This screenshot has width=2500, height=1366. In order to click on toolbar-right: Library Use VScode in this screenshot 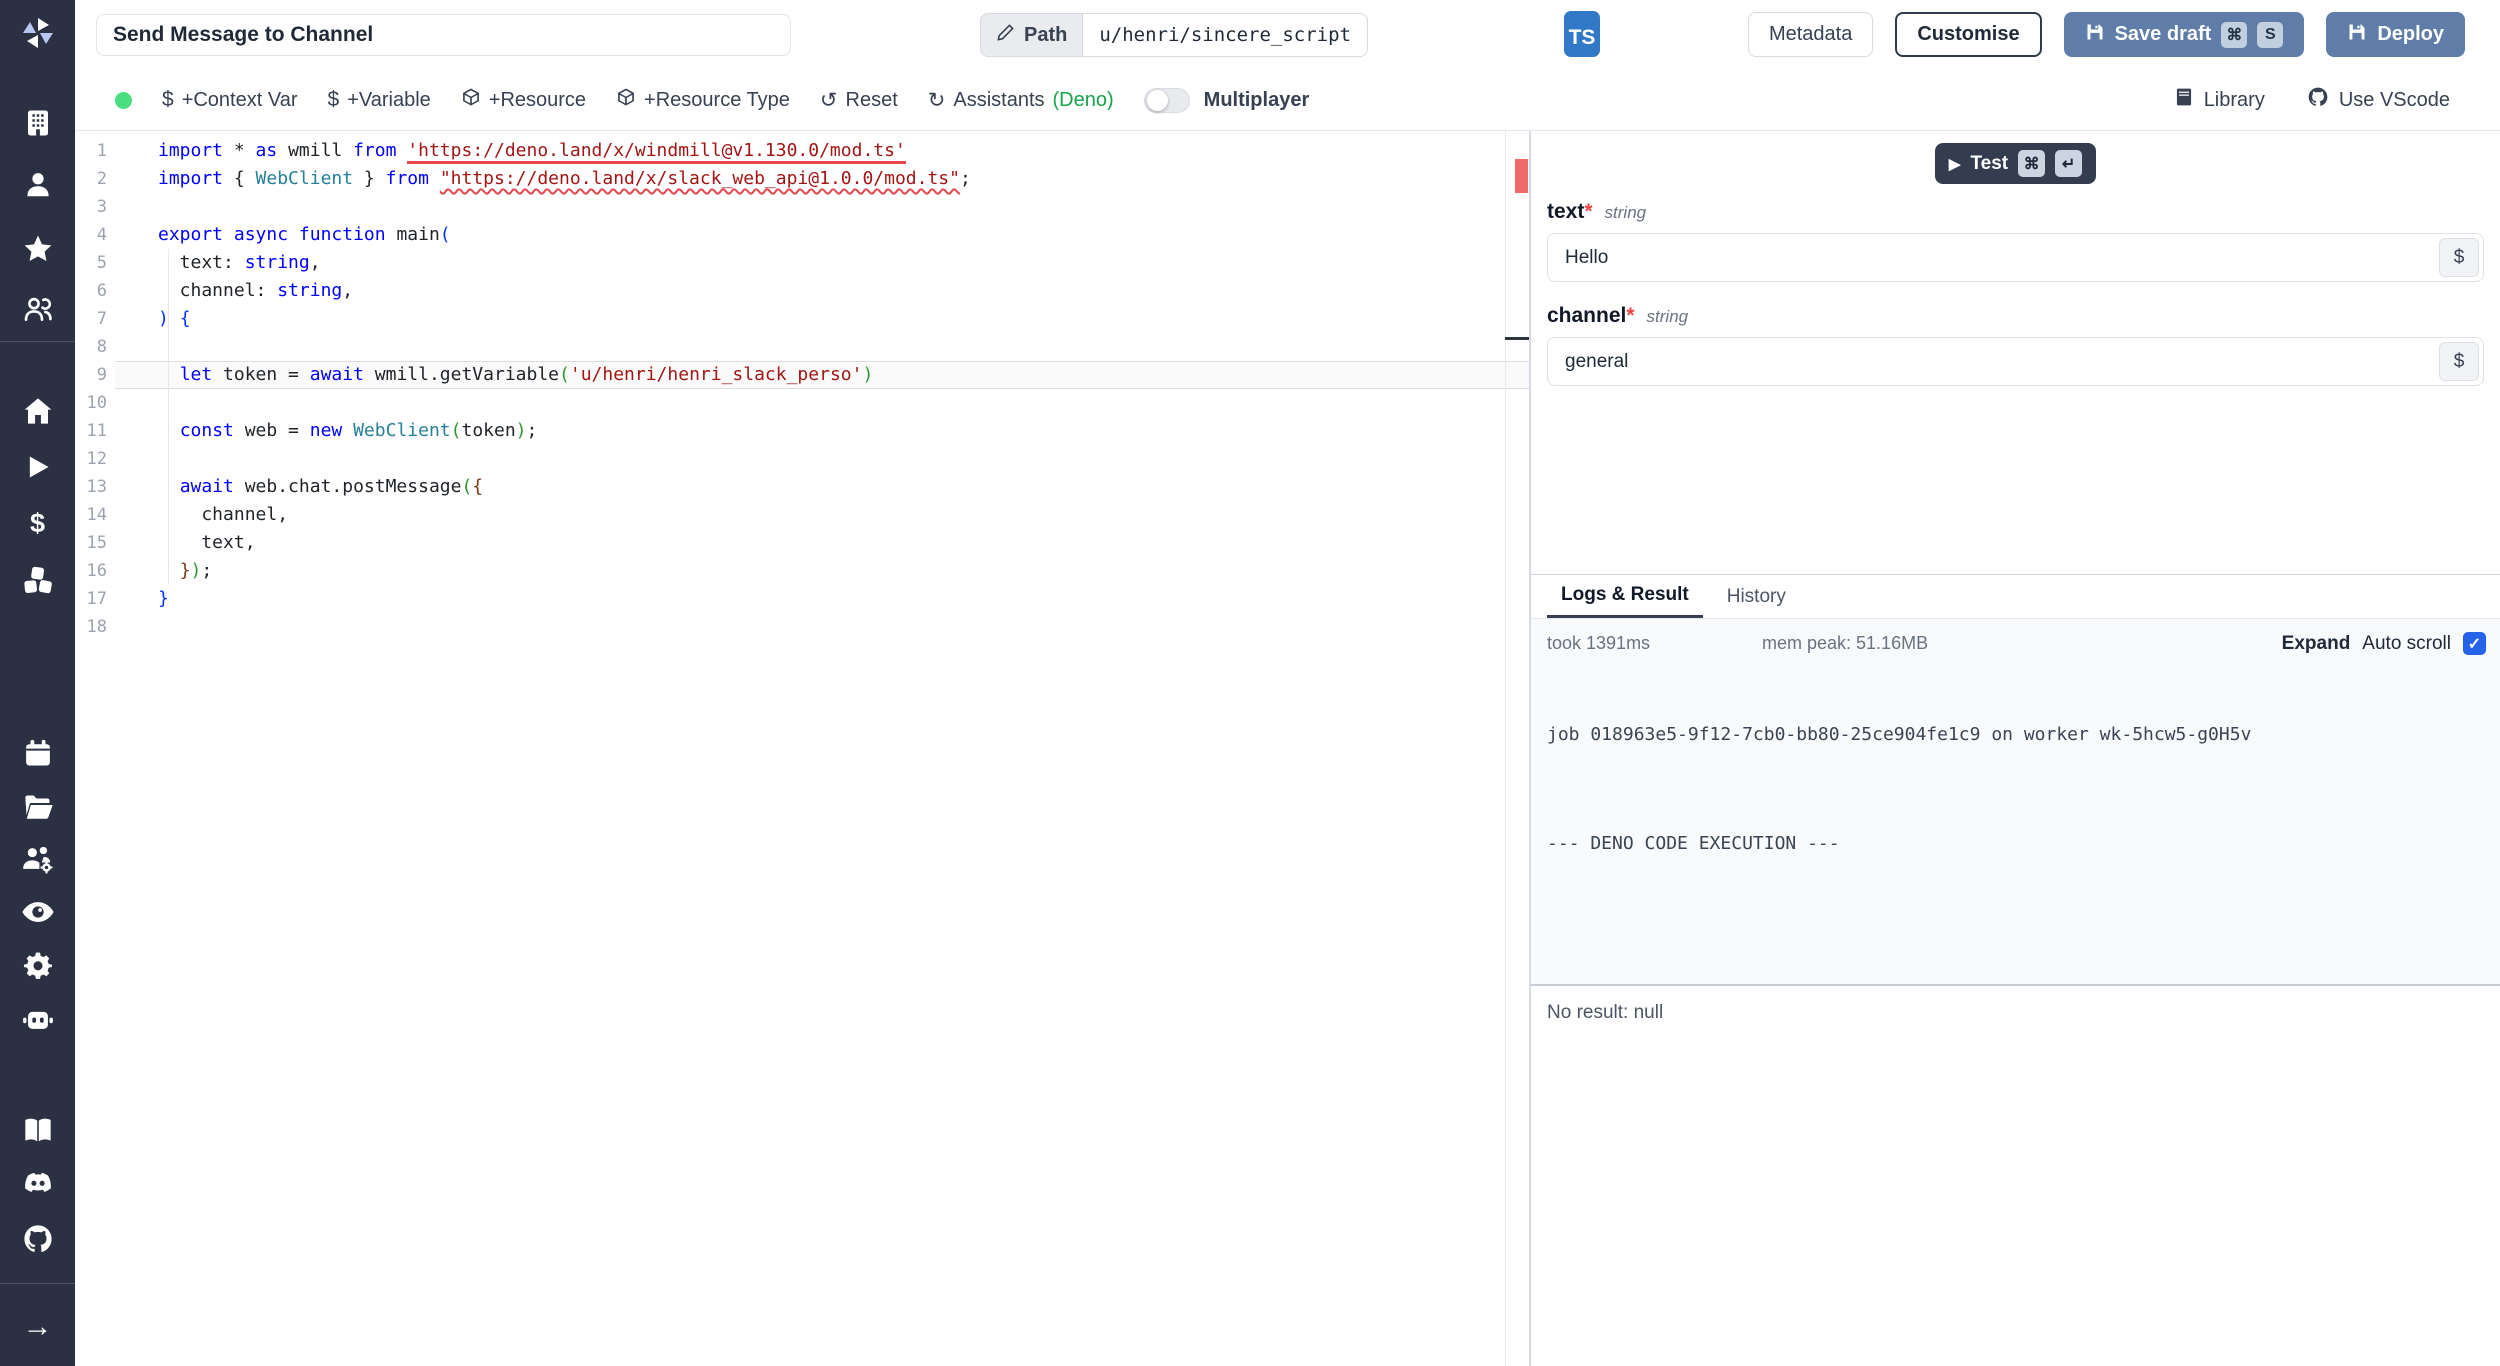, I will do `click(2337, 100)`.